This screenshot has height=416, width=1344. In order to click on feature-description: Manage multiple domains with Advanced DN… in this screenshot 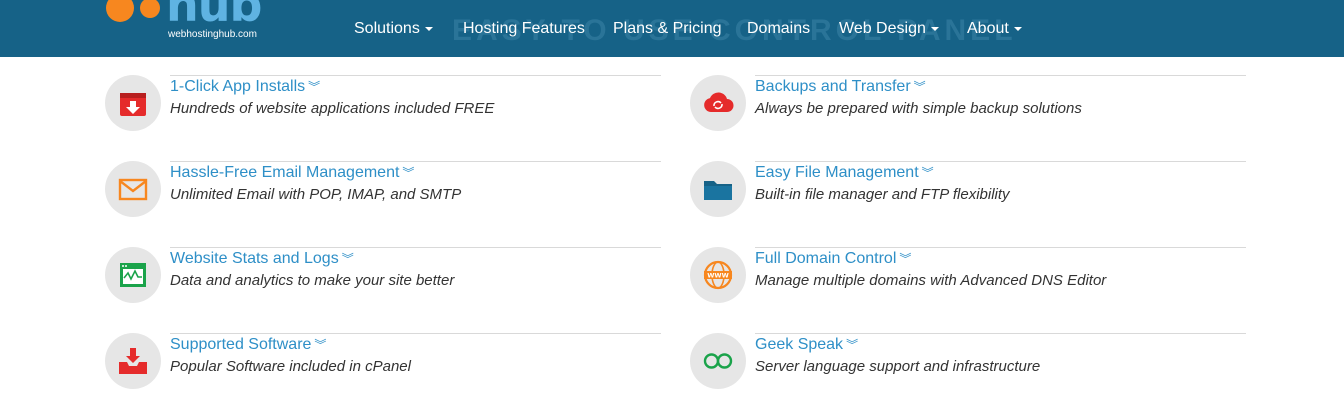, I will do `click(931, 280)`.